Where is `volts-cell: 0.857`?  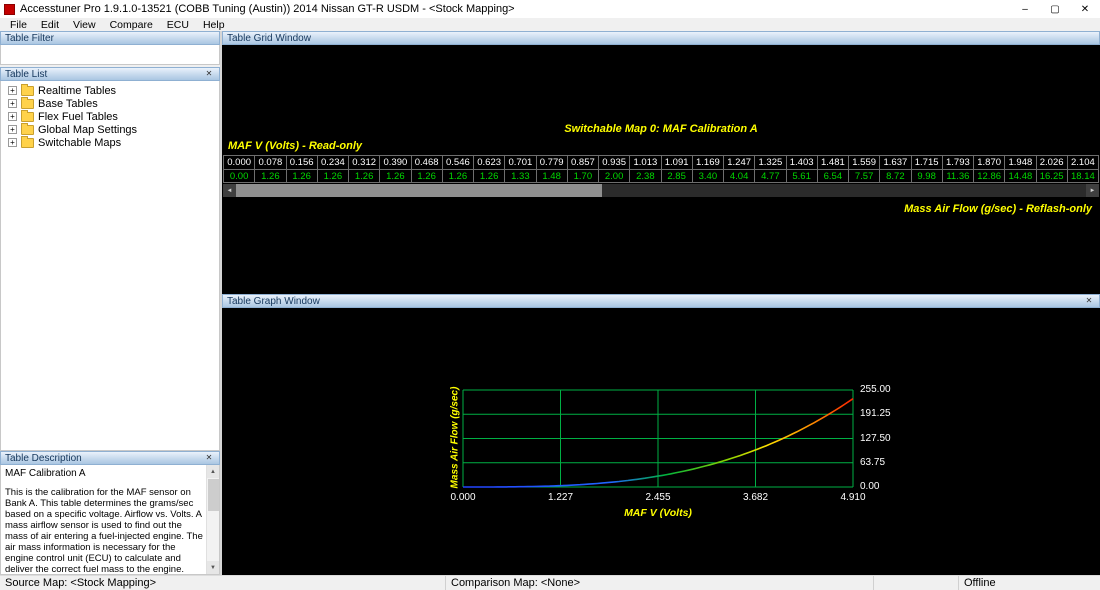
volts-cell: 0.857 is located at coordinates (583, 162).